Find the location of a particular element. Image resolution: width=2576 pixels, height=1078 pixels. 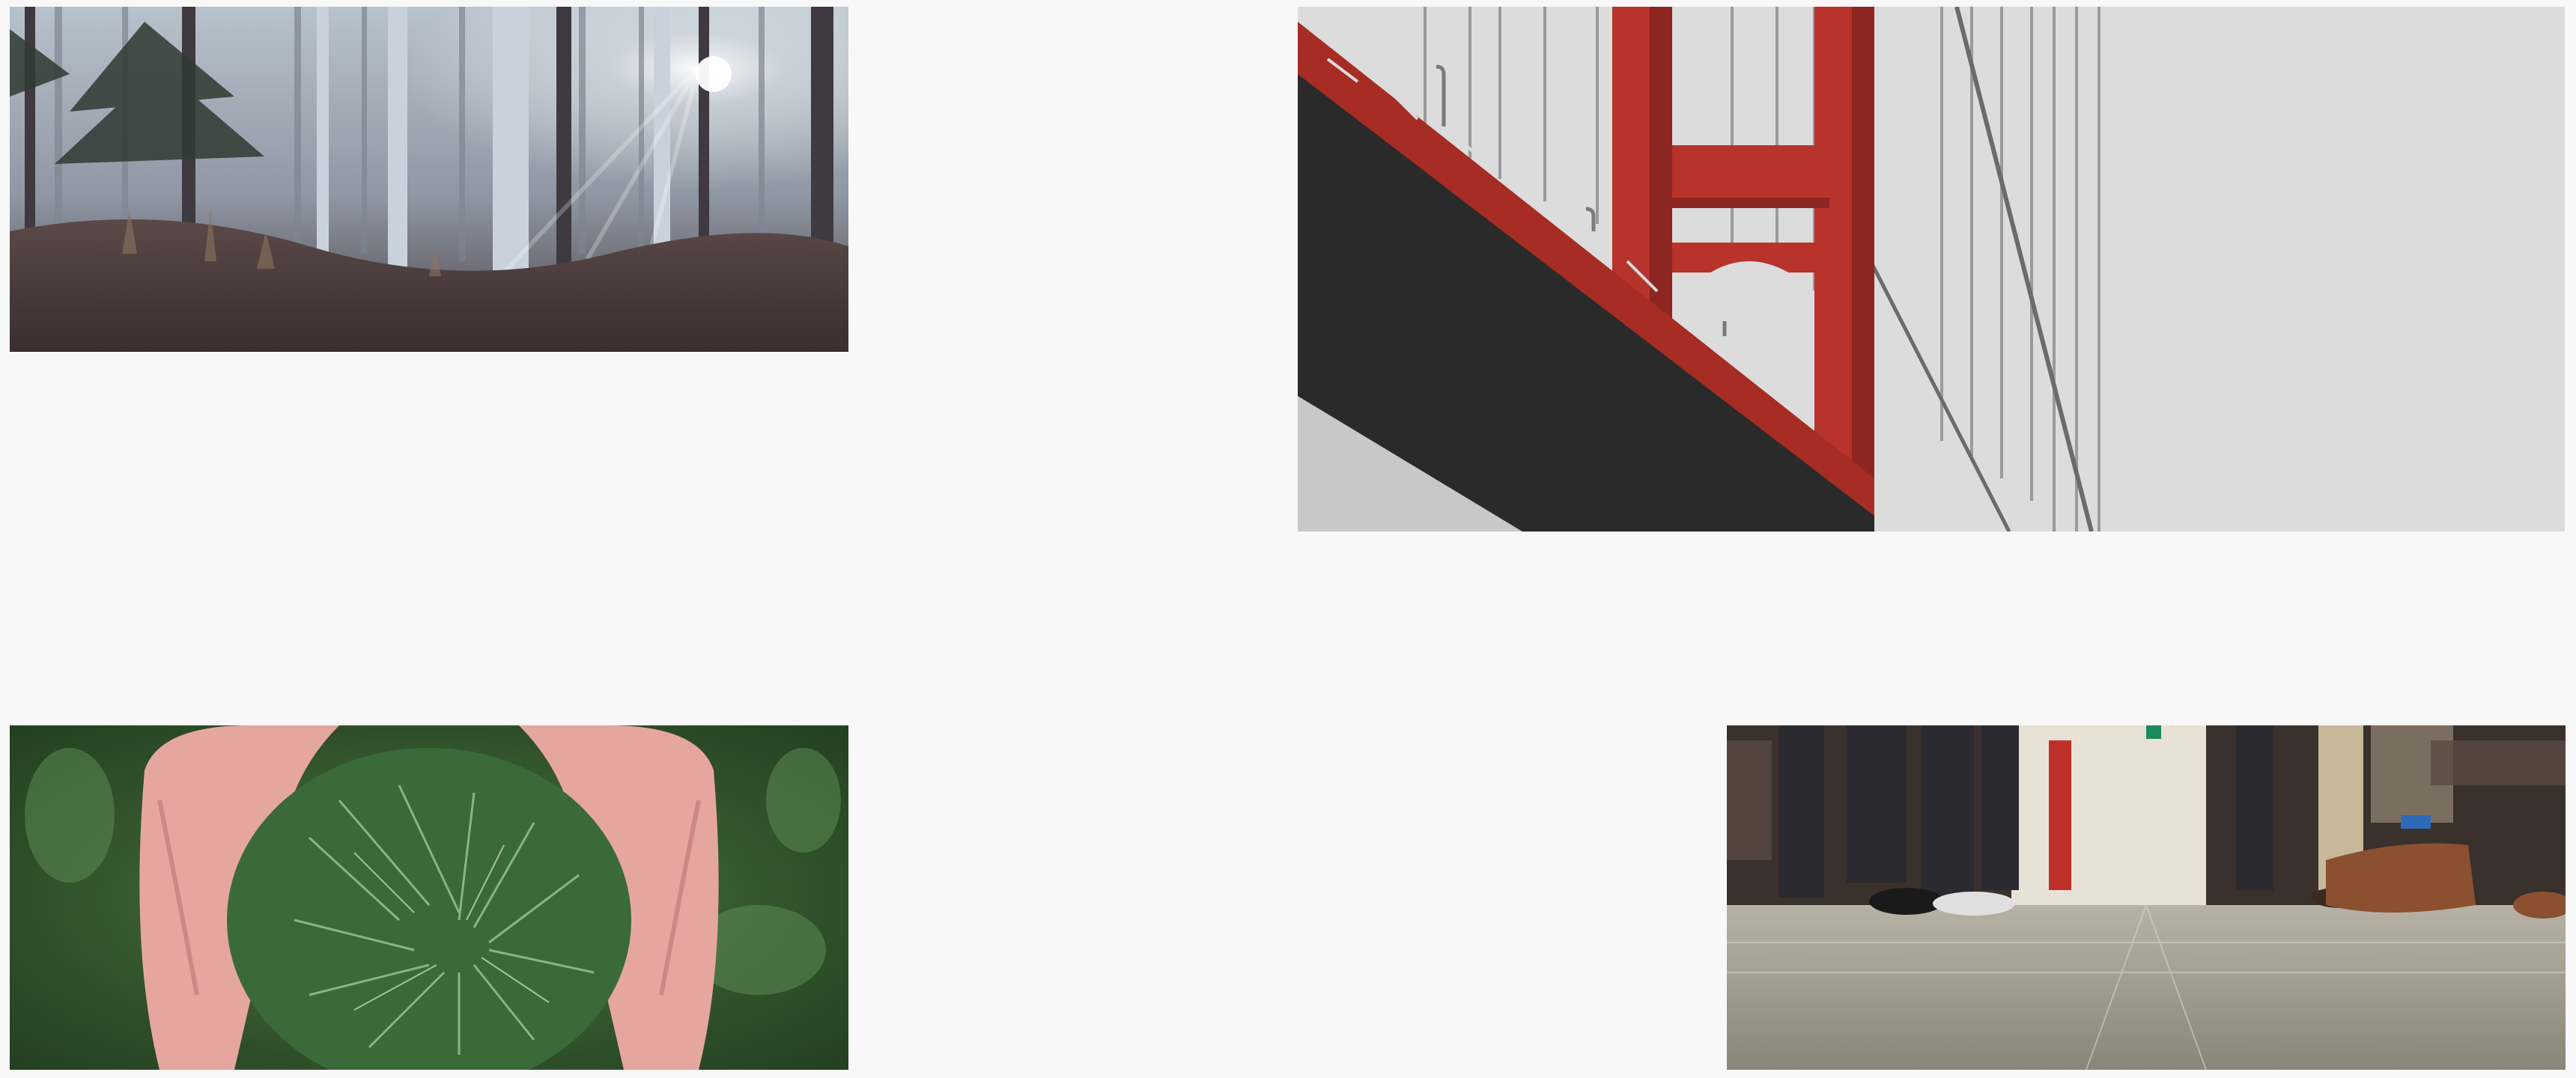

pine-hands-photo is located at coordinates (429, 897).